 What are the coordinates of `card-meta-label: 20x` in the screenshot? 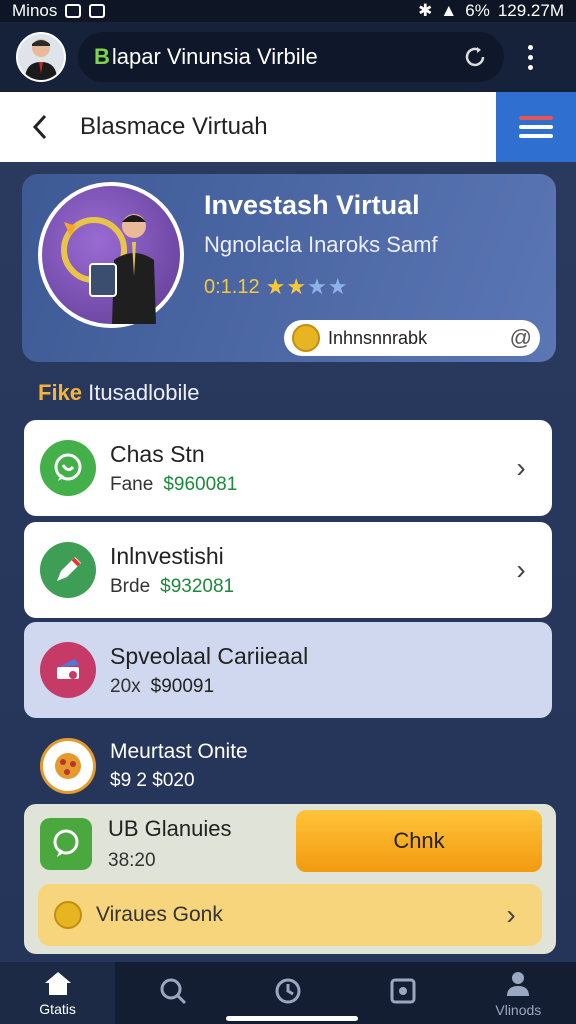 It's located at (125, 686).